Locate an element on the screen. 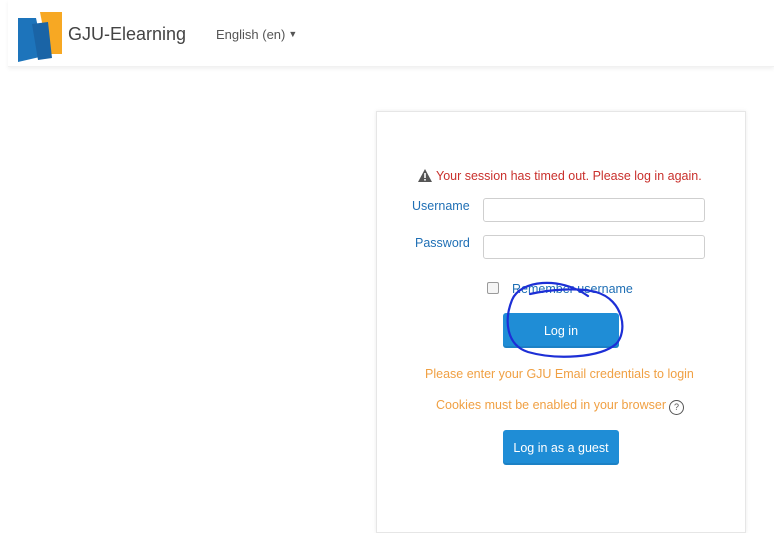  help-icon: ? is located at coordinates (676, 407).